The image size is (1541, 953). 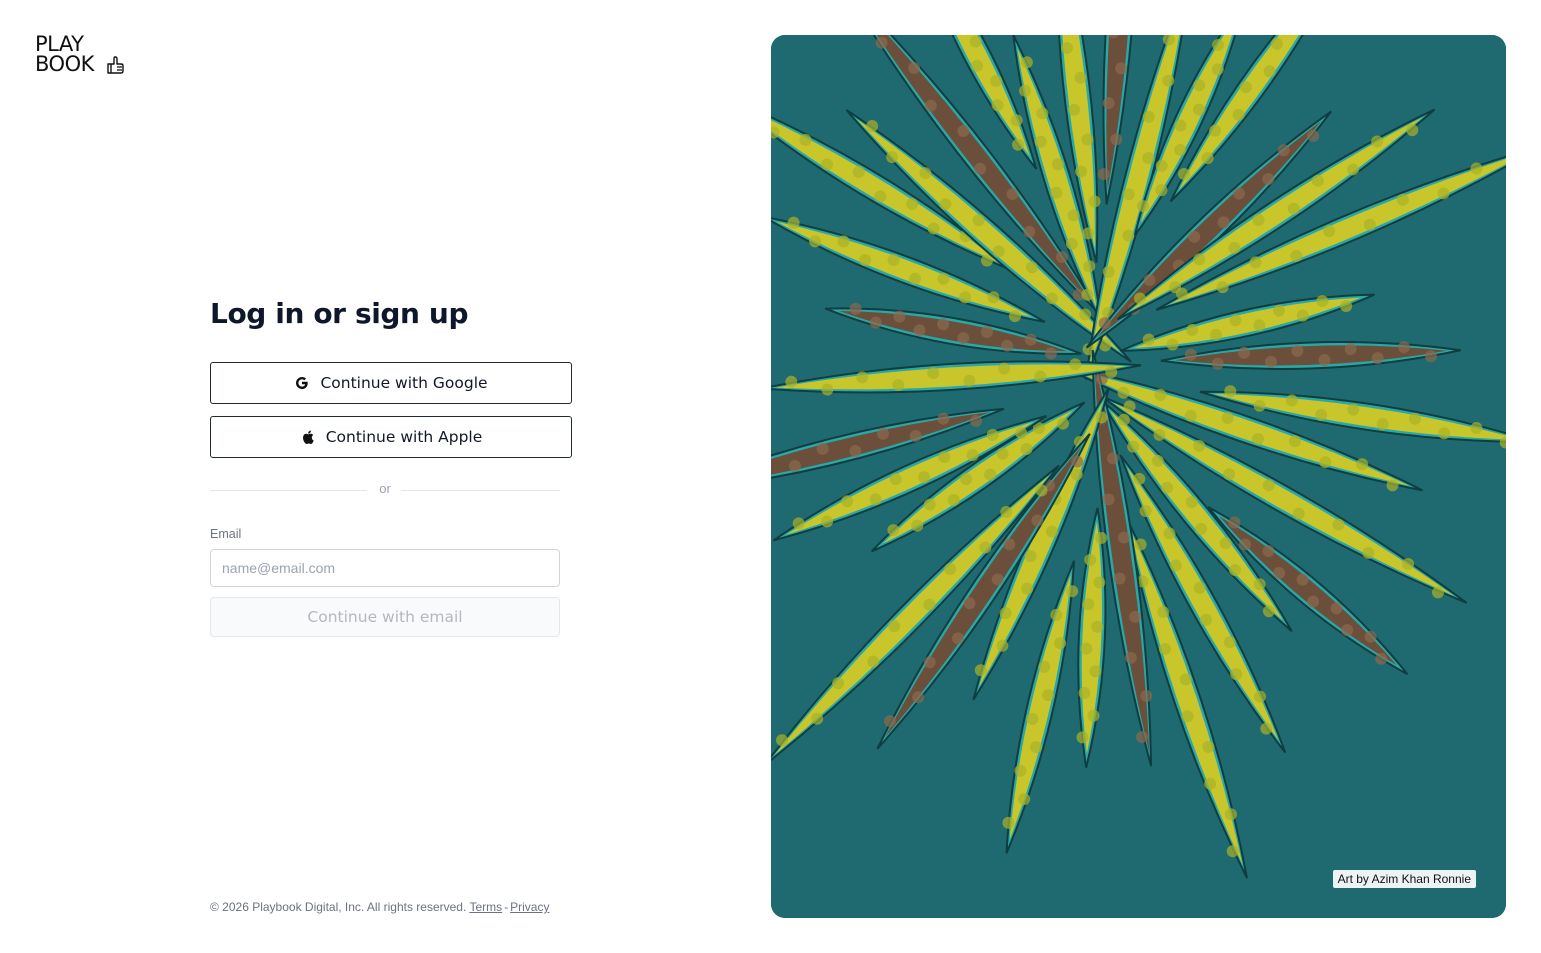 What do you see at coordinates (404, 383) in the screenshot?
I see `google-button-label: Continue with Google` at bounding box center [404, 383].